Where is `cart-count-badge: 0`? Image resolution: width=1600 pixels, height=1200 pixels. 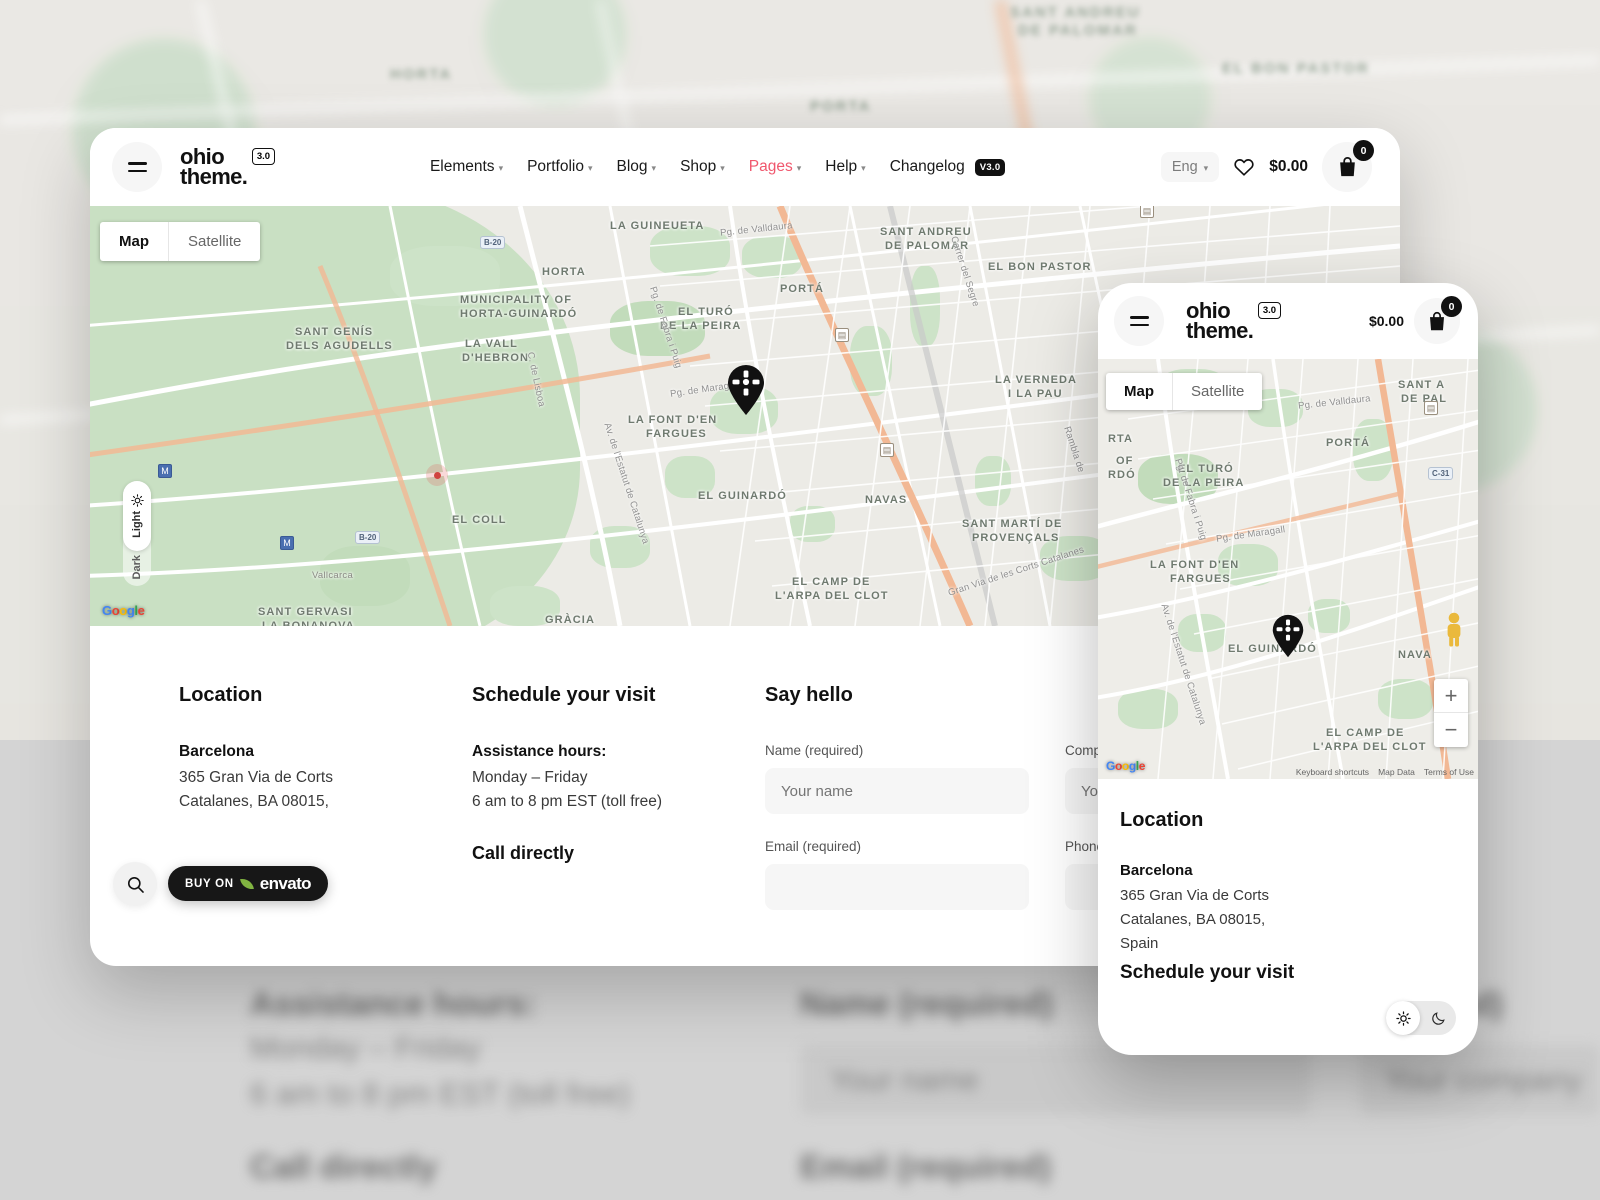 cart-count-badge: 0 is located at coordinates (1363, 150).